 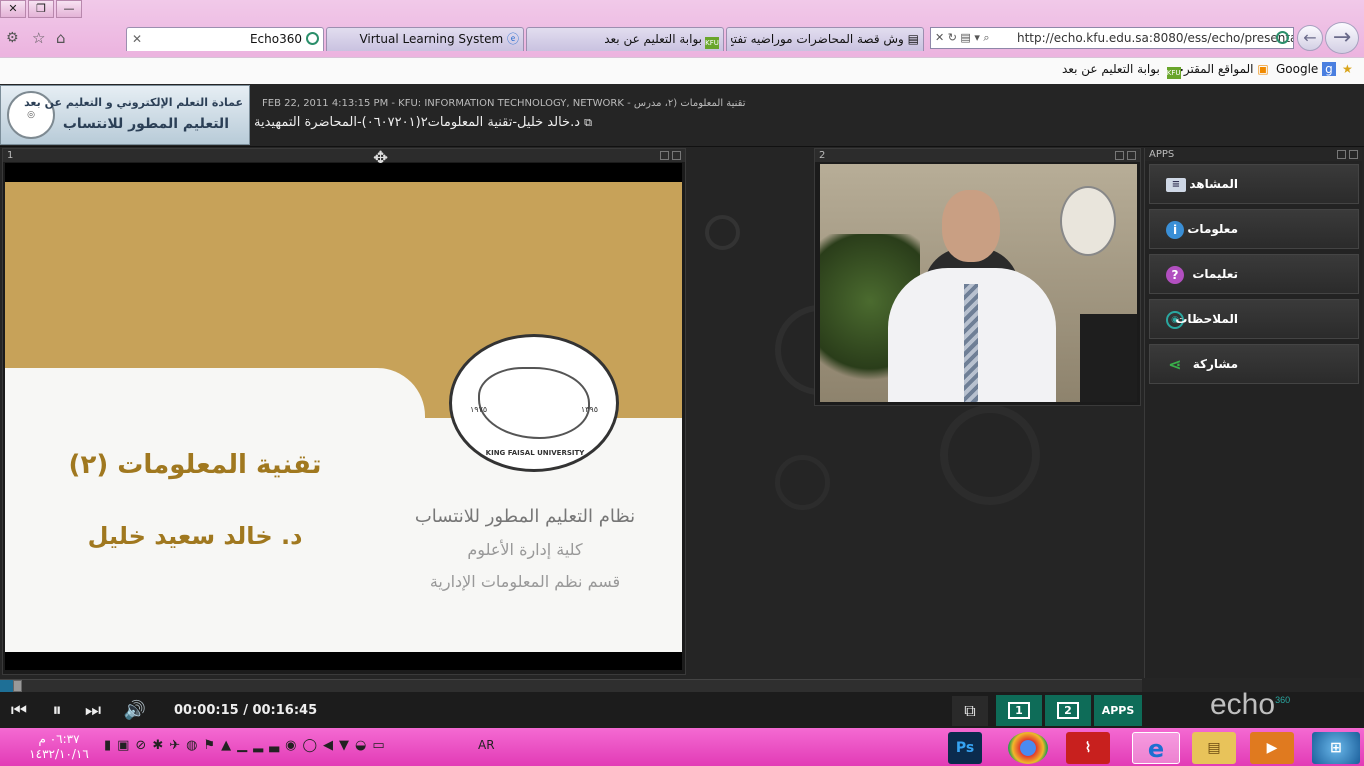 I want to click on fav-google: Google g, so click(x=1306, y=69).